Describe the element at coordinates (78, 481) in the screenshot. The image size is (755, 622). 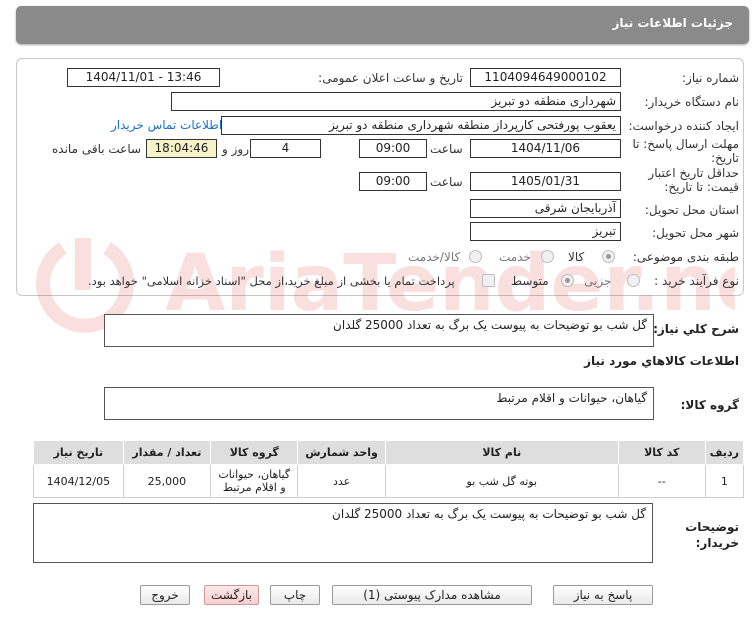
I see `cell-need-date: 1404/12/05` at that location.